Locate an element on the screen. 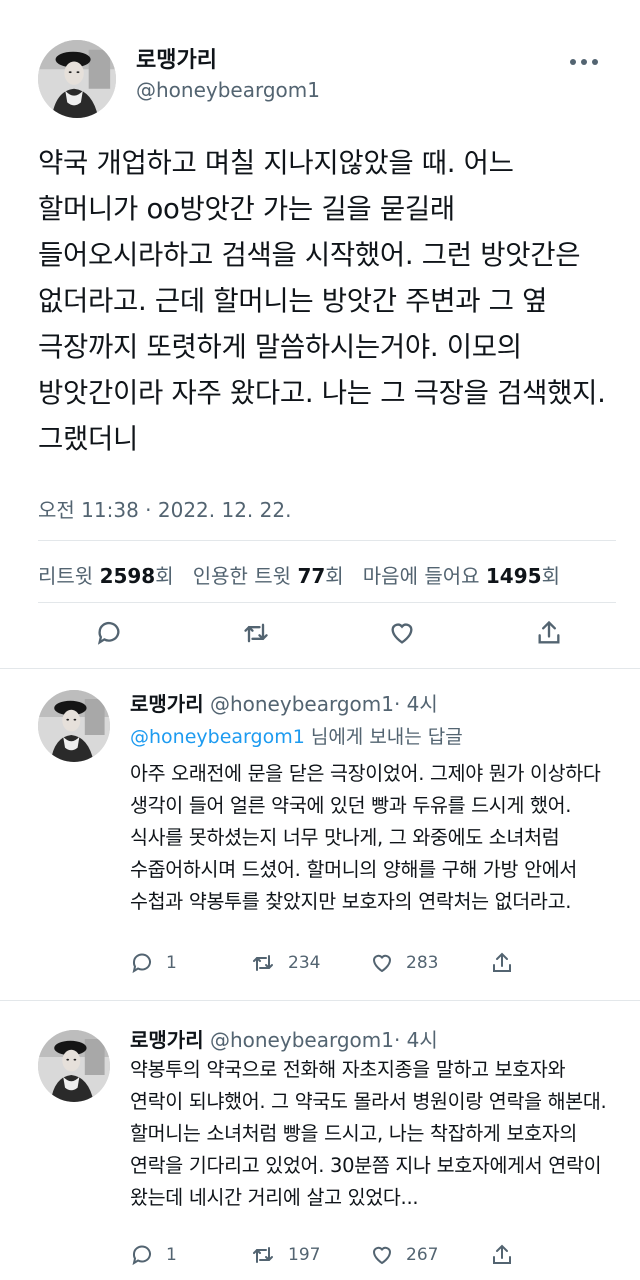 The width and height of the screenshot is (640, 1280). retweet-stat-unit: 회 is located at coordinates (164, 576).